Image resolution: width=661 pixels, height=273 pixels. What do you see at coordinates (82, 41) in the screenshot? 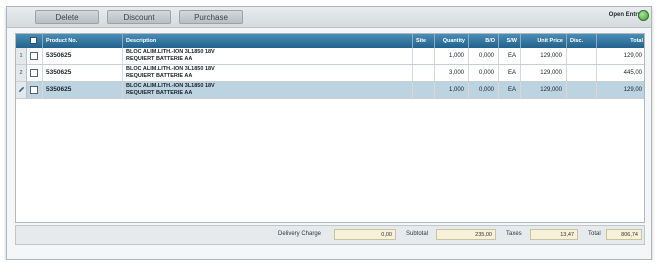
I see `column-header-product-no: Product No.` at bounding box center [82, 41].